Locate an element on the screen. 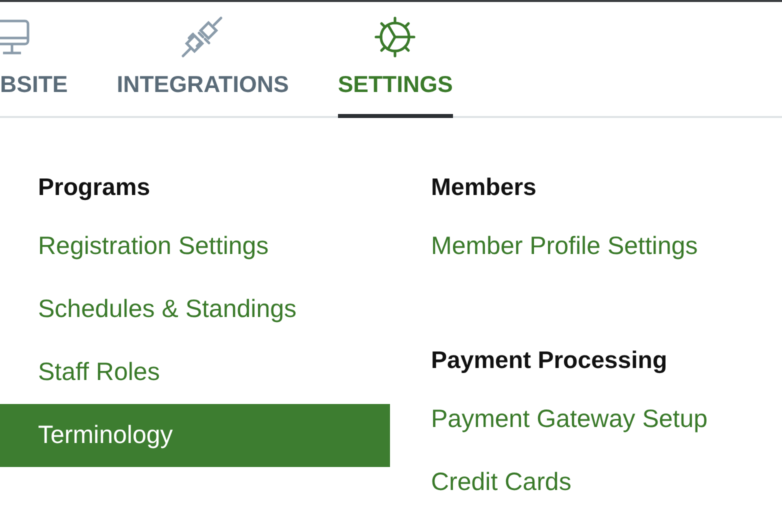 Image resolution: width=782 pixels, height=508 pixels. section-heading: Programs is located at coordinates (94, 188).